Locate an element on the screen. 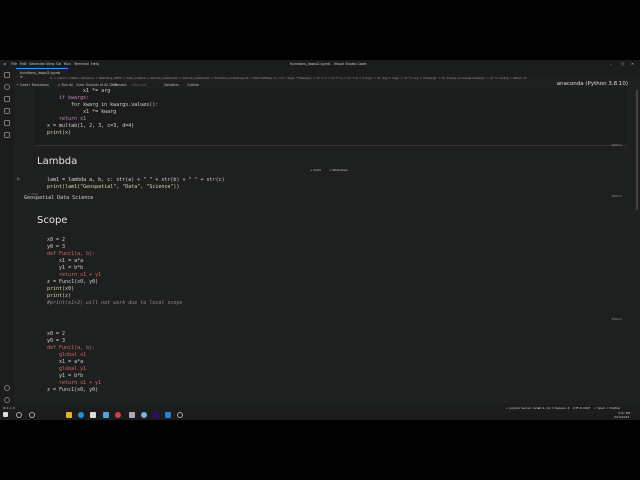 Image resolution: width=640 pixels, height=480 pixels. tab-functions-loops2: functions_loops2.ipynb ✕ is located at coordinates (42, 73).